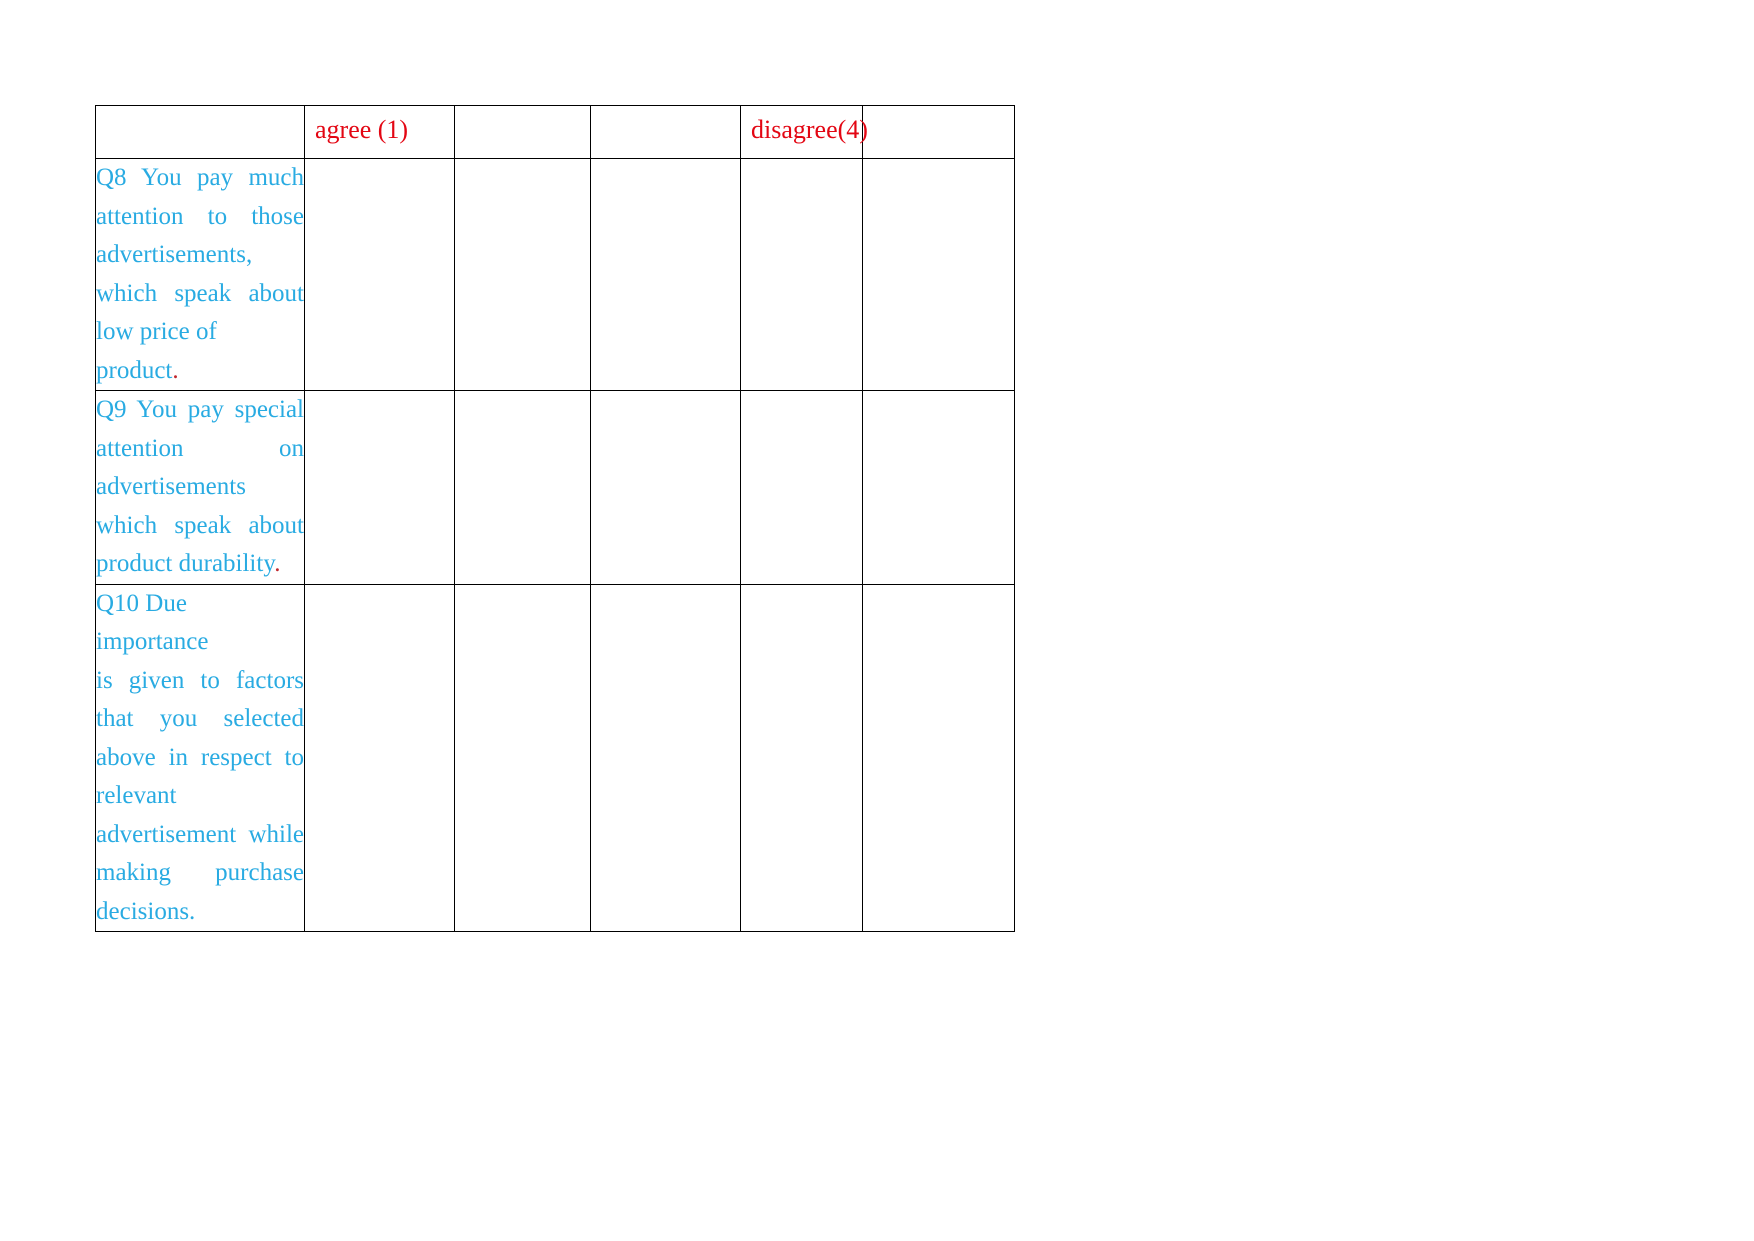 The width and height of the screenshot is (1754, 1241). I want to click on question-line: relevant, so click(136, 795).